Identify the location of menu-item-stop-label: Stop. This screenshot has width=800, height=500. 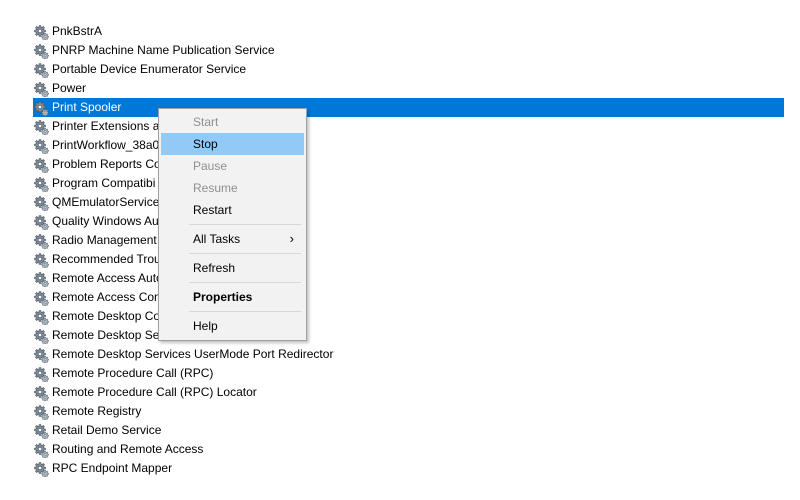
(205, 144).